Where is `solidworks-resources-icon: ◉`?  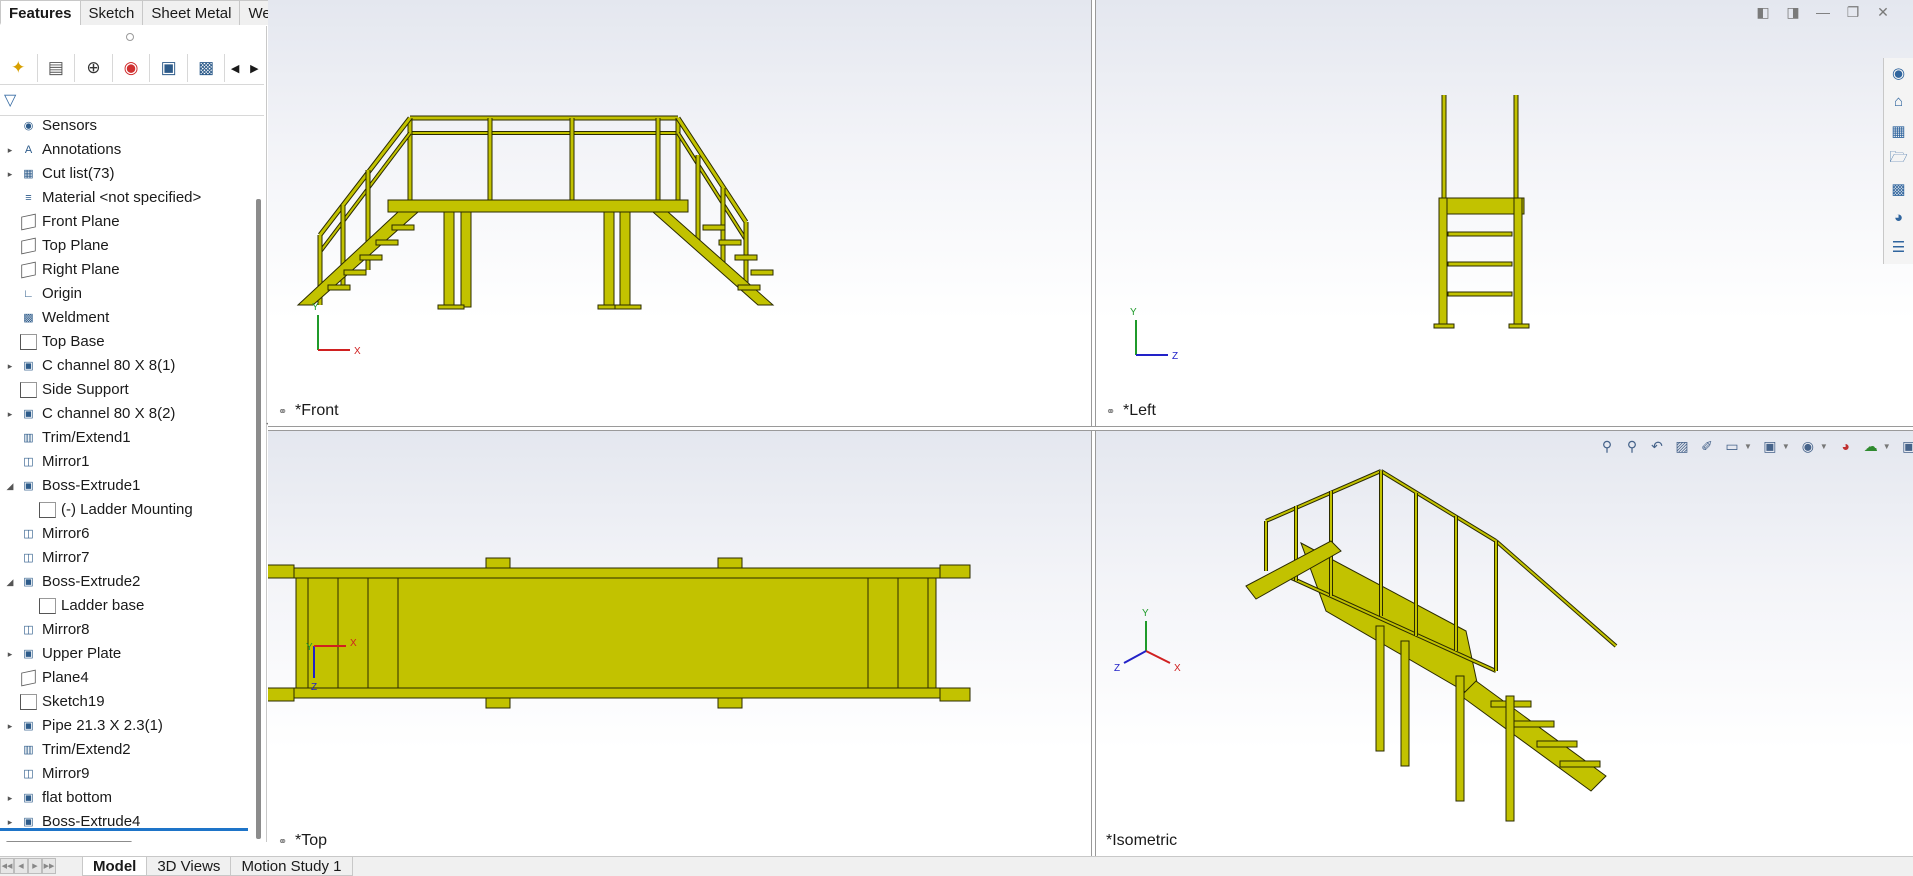 solidworks-resources-icon: ◉ is located at coordinates (1898, 72).